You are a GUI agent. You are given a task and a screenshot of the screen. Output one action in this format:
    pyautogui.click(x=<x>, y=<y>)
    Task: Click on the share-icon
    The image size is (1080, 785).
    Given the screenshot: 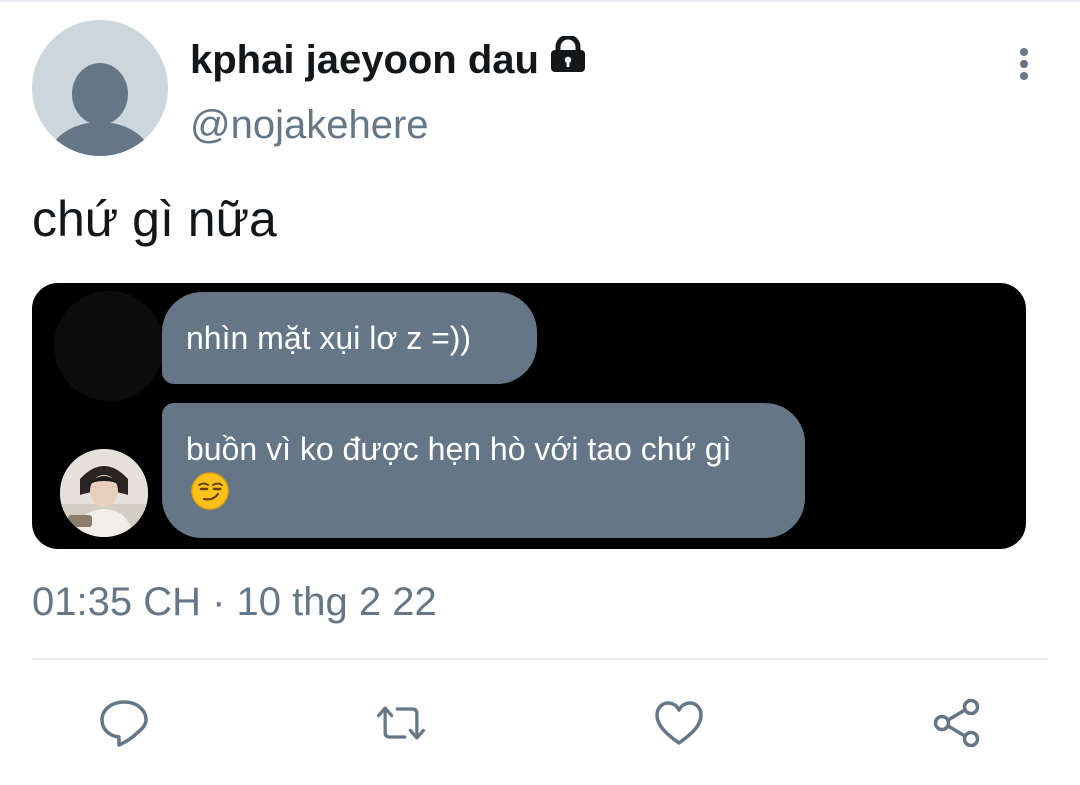 What is the action you would take?
    pyautogui.click(x=956, y=723)
    